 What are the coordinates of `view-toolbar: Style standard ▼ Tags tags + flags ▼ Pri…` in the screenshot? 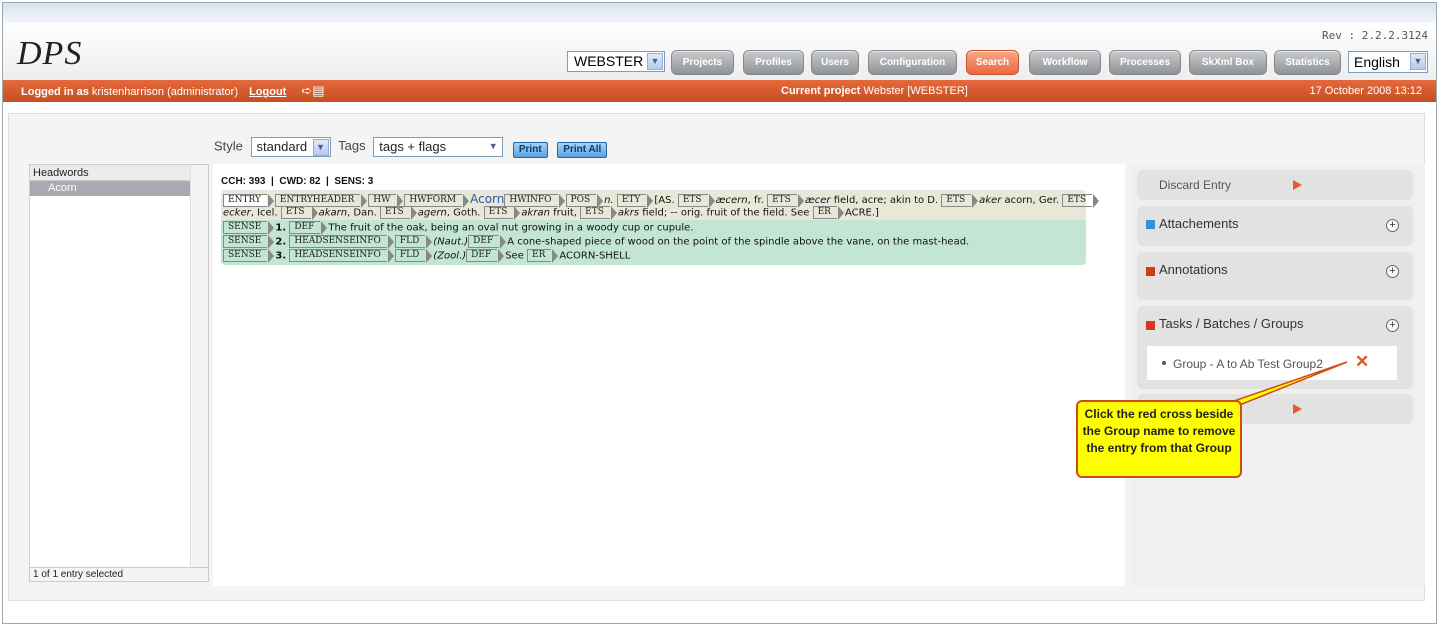 It's located at (411, 147).